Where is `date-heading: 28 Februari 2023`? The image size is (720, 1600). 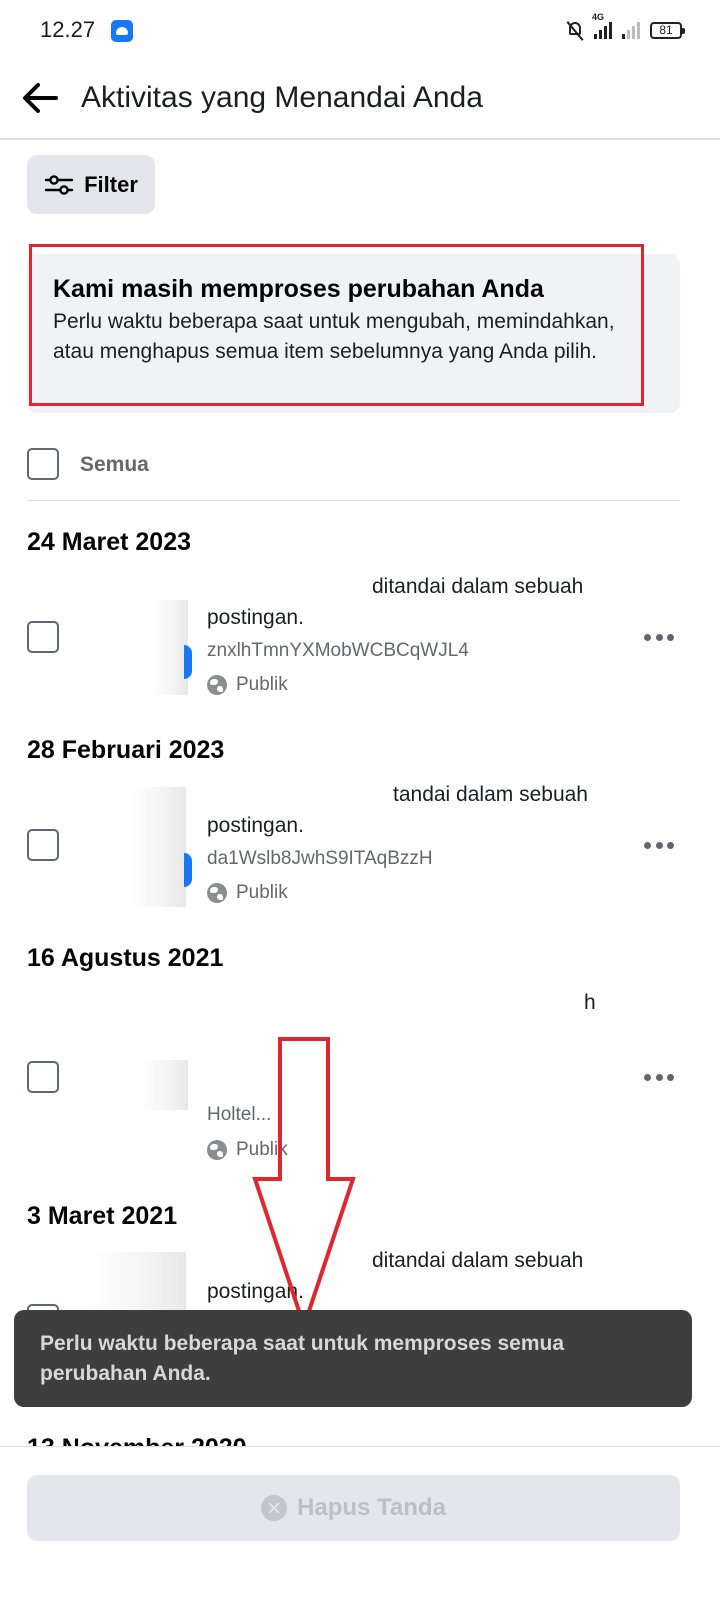
date-heading: 28 Februari 2023 is located at coordinates (126, 750).